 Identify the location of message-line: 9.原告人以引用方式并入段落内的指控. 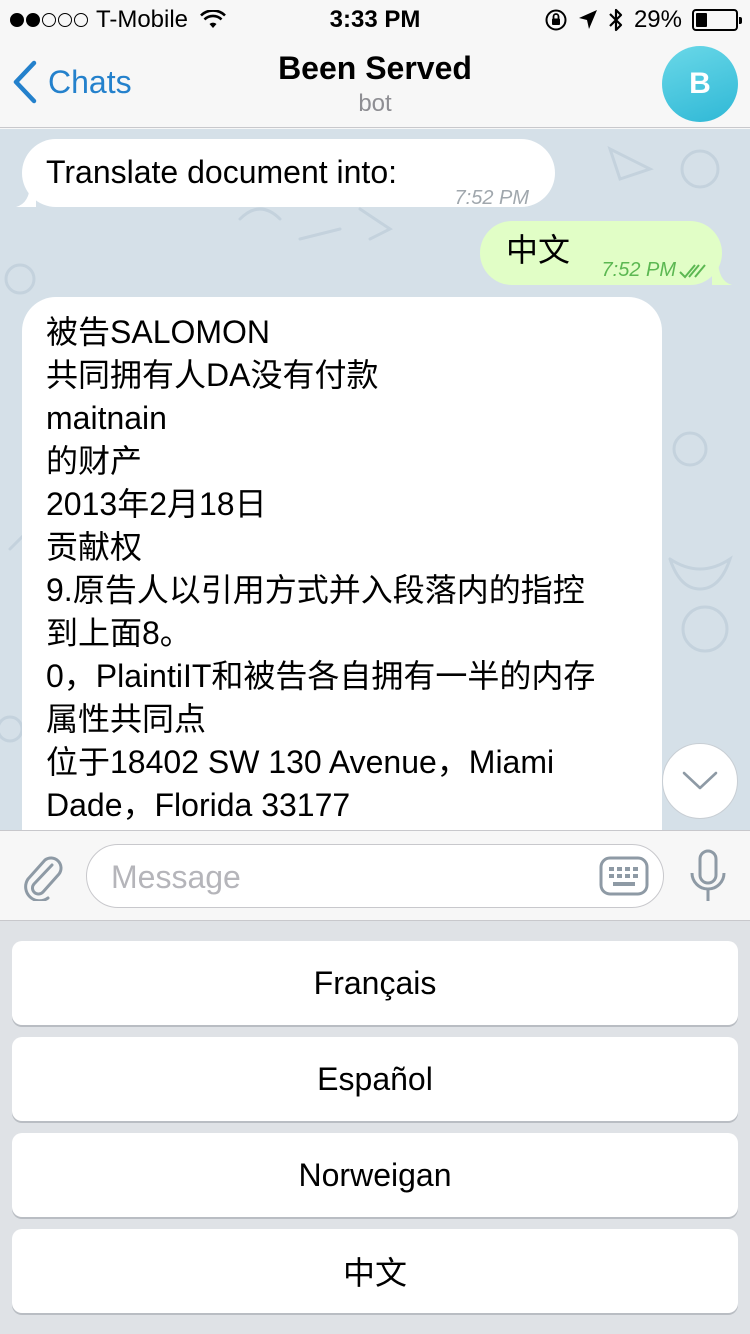
(315, 590).